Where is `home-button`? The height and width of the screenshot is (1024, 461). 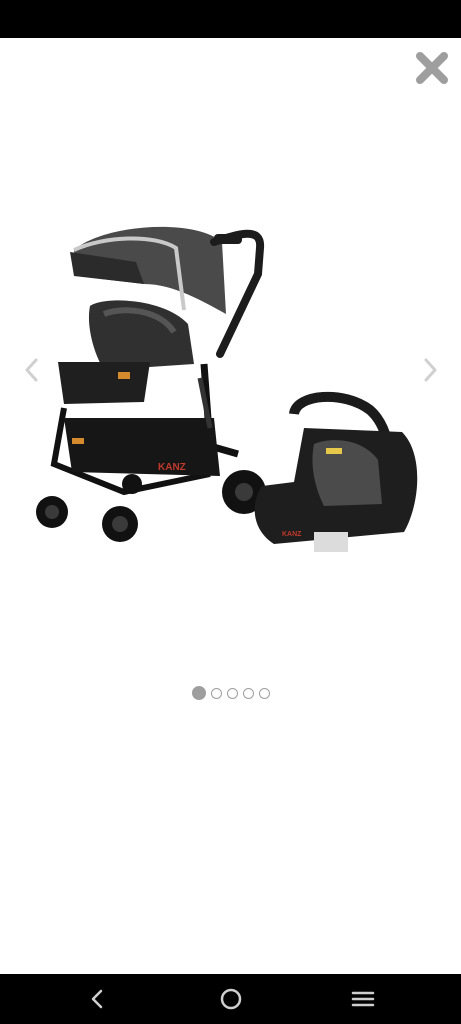
home-button is located at coordinates (231, 999).